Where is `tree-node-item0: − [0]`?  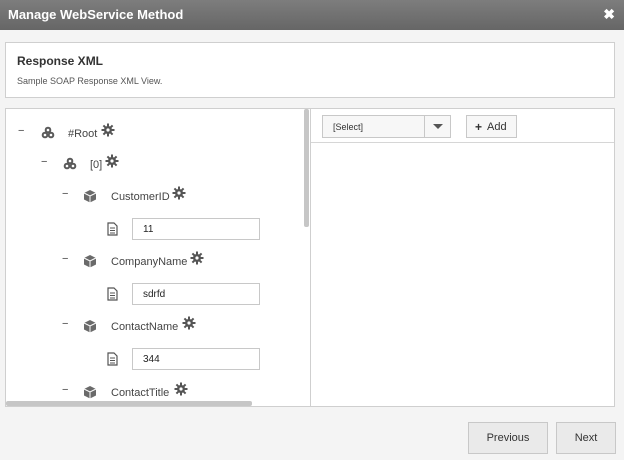
tree-node-item0: − [0] is located at coordinates (151, 164).